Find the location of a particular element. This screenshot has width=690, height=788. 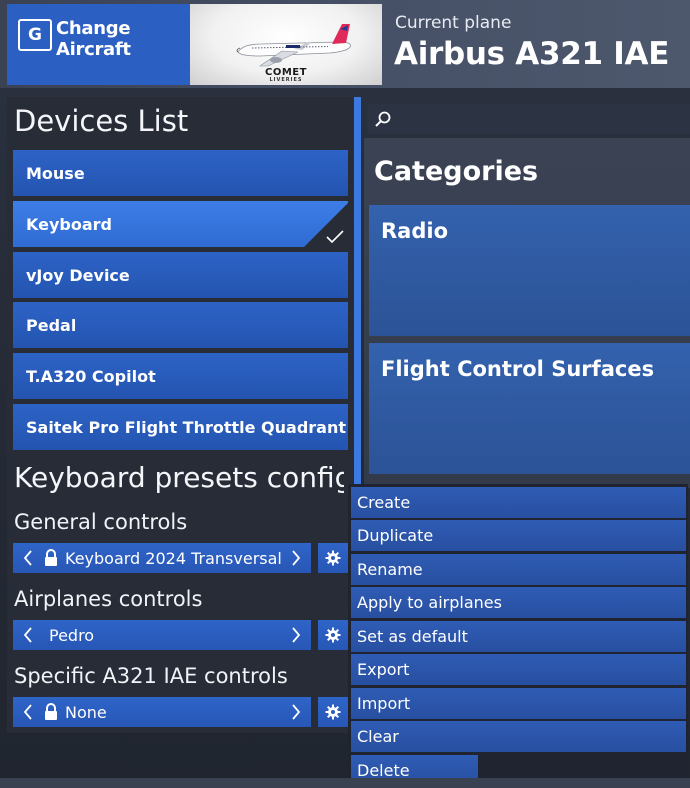

devices-list-title: Devices List is located at coordinates (101, 121).